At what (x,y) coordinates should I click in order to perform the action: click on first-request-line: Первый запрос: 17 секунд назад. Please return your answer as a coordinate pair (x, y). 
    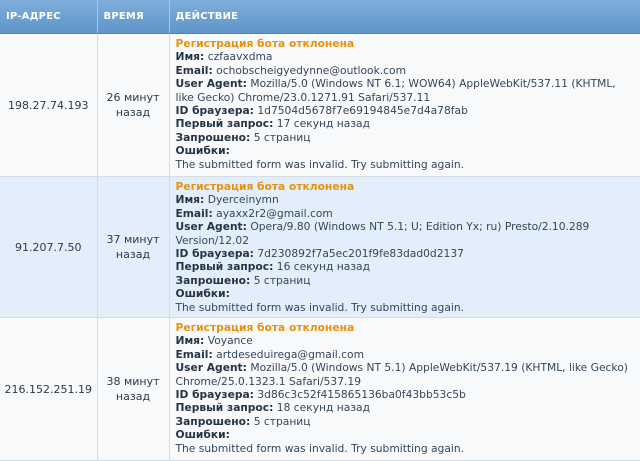
    Looking at the image, I should click on (406, 123).